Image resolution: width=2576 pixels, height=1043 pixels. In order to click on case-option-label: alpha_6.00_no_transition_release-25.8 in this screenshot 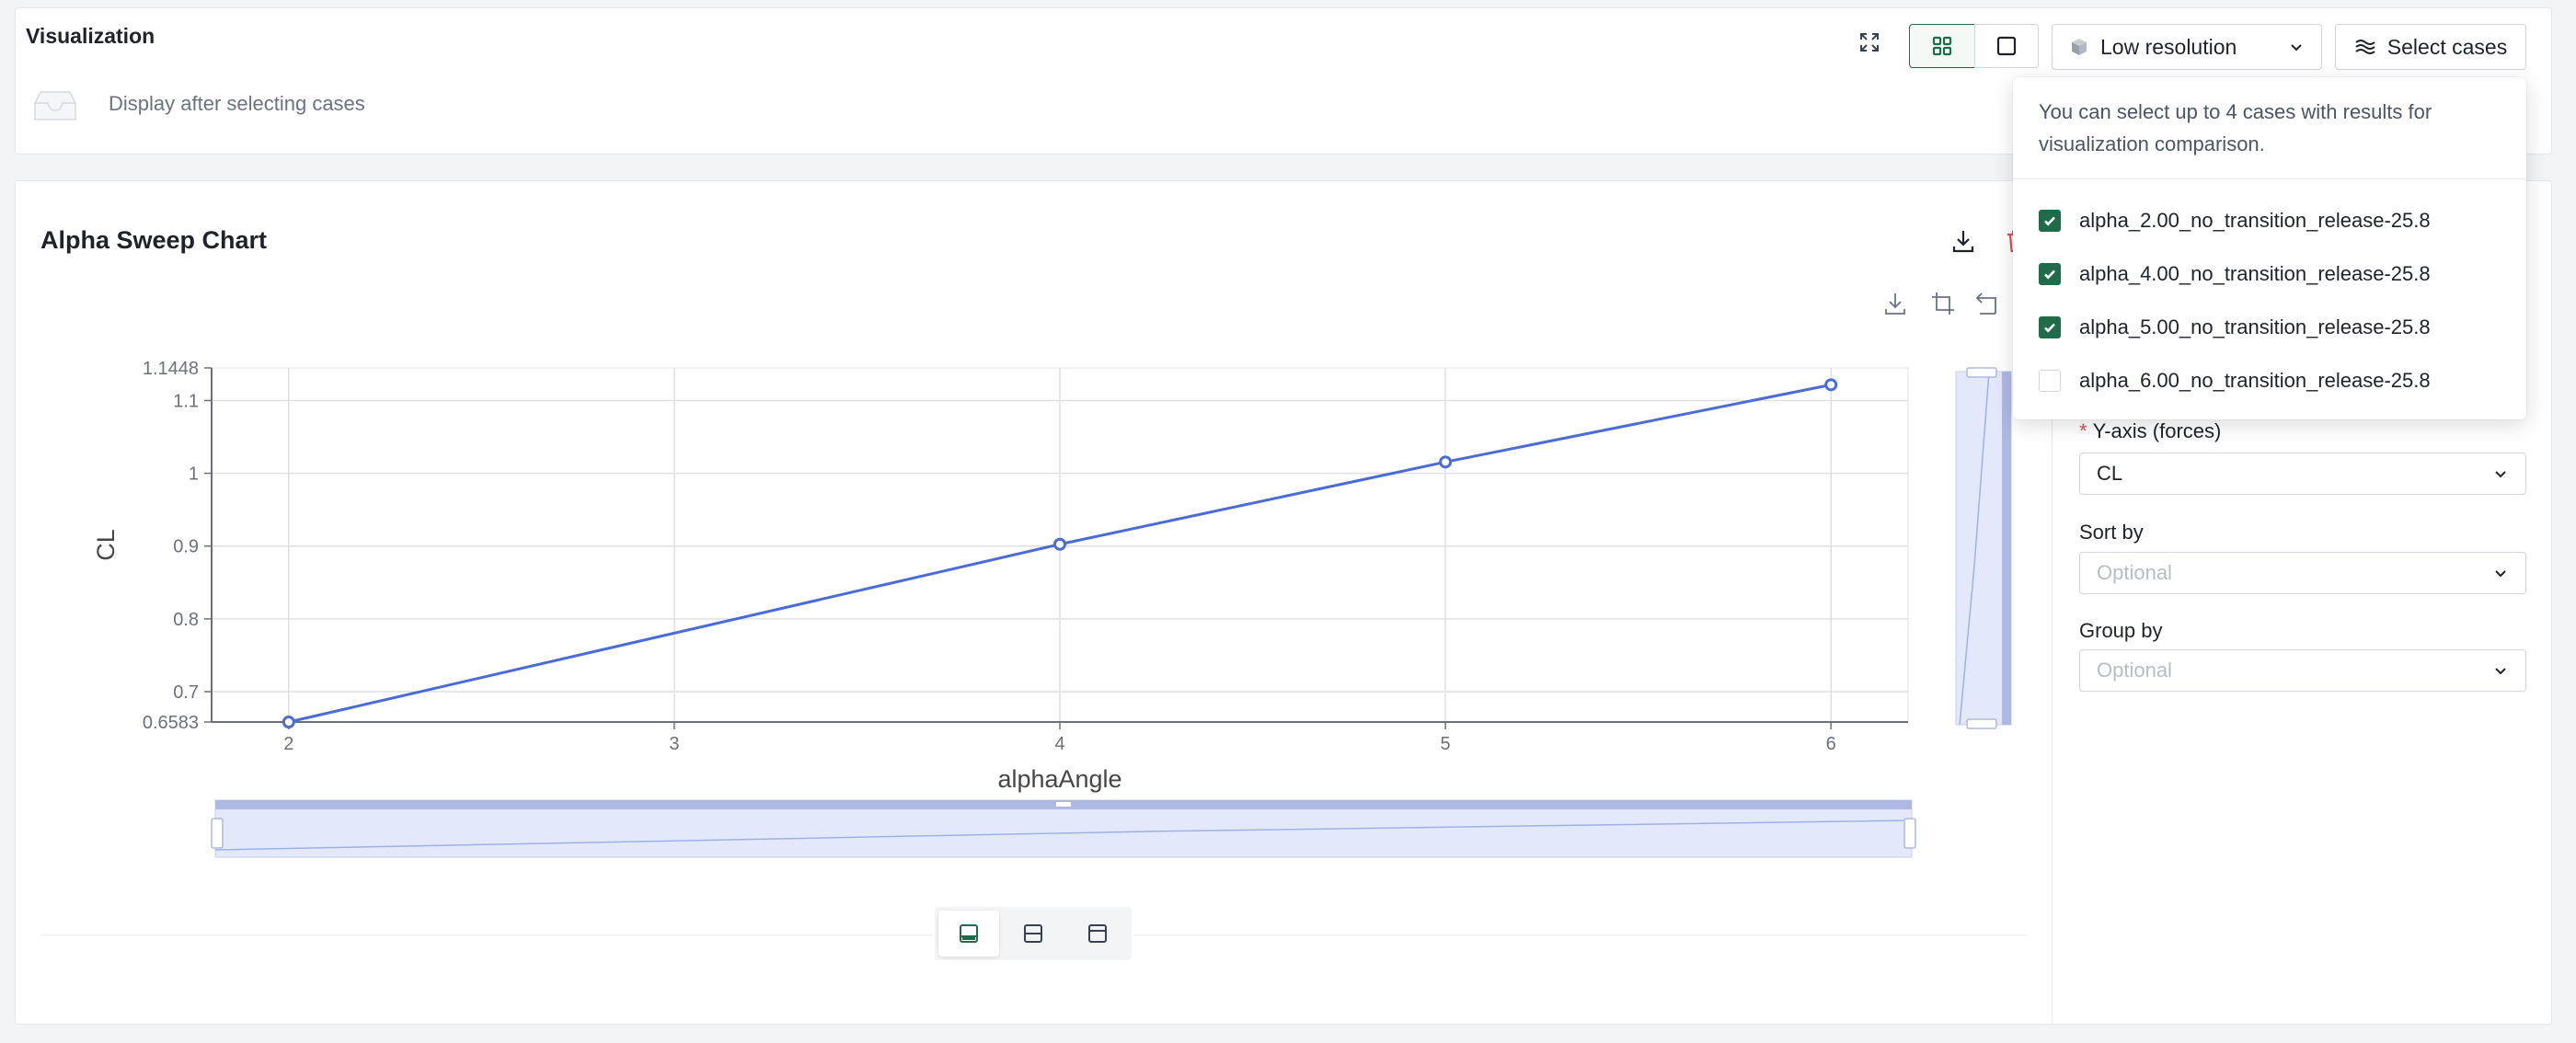, I will do `click(2255, 380)`.